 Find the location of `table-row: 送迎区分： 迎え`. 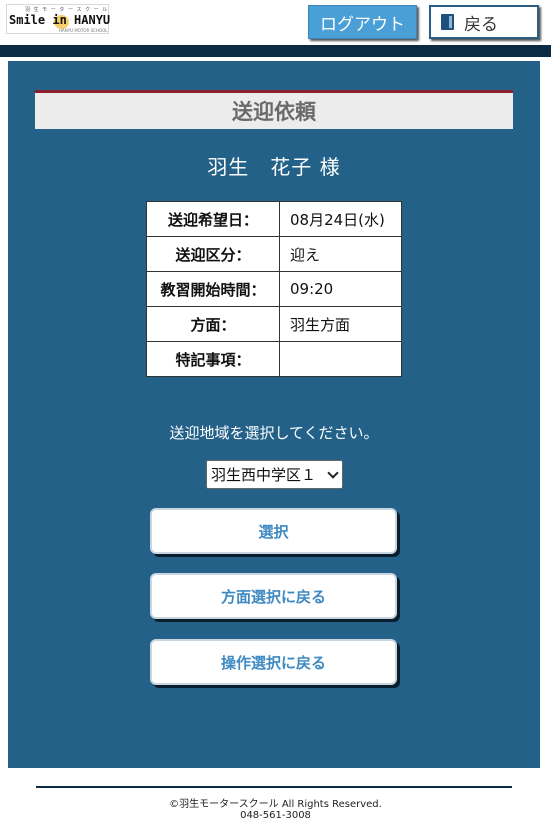

table-row: 送迎区分： 迎え is located at coordinates (274, 254).